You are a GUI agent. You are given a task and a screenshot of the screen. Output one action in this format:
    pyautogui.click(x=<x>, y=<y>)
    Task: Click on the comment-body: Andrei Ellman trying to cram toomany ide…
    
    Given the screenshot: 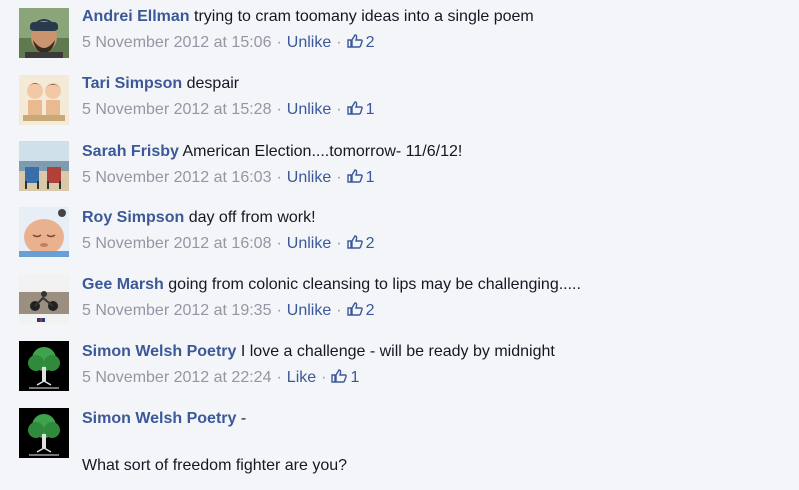 What is the action you would take?
    pyautogui.click(x=308, y=30)
    